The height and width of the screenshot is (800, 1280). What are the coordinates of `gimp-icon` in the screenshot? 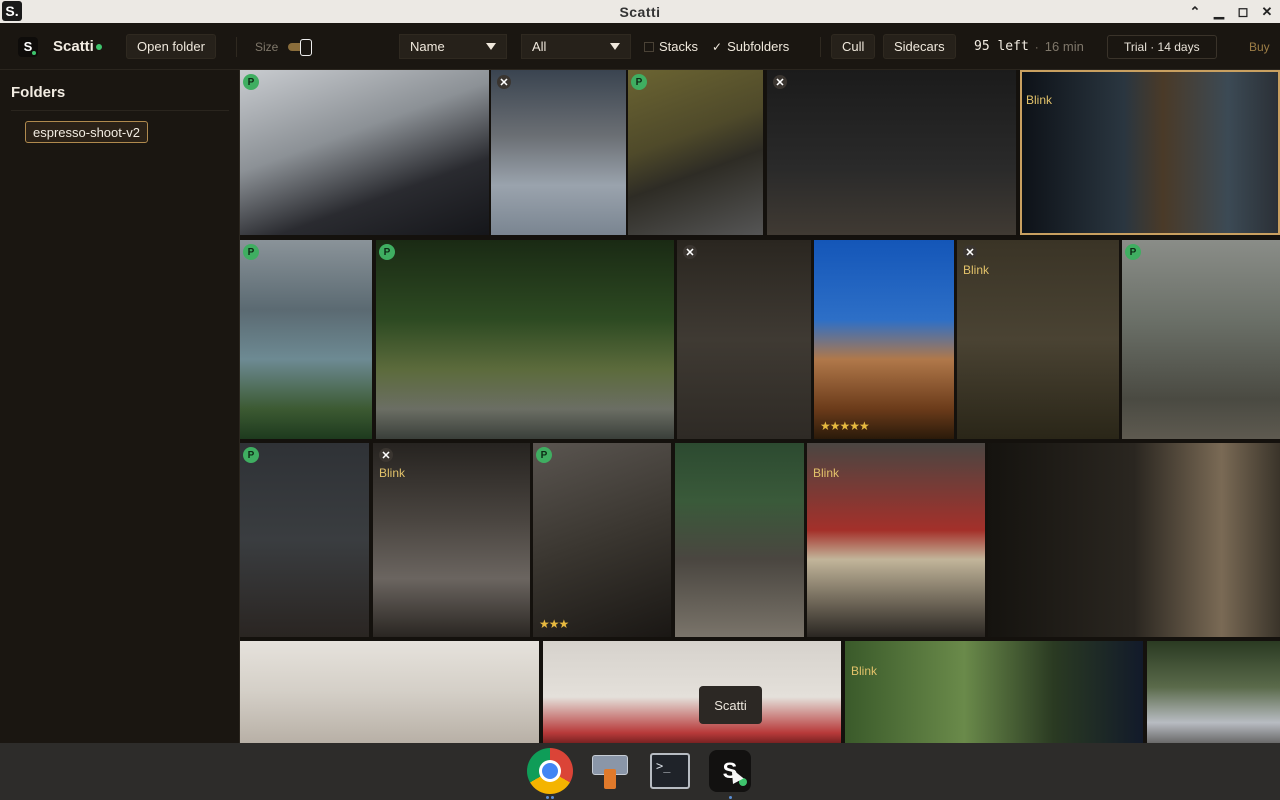 It's located at (610, 771).